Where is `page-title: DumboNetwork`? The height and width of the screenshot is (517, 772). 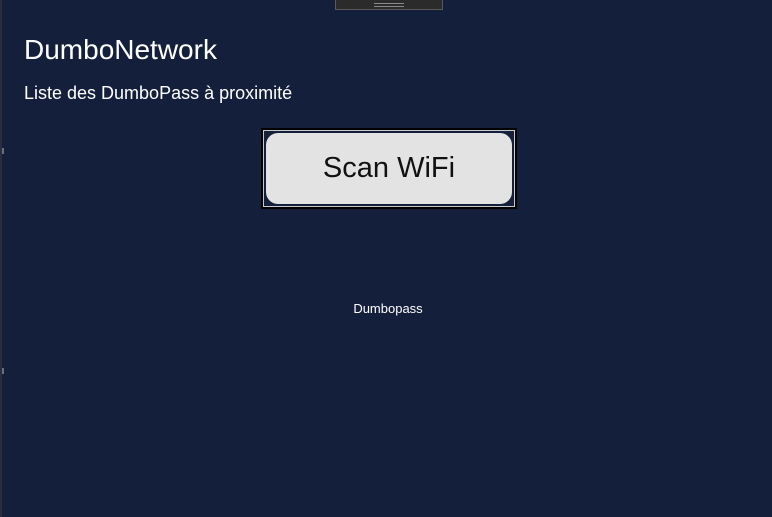
page-title: DumboNetwork is located at coordinates (120, 49).